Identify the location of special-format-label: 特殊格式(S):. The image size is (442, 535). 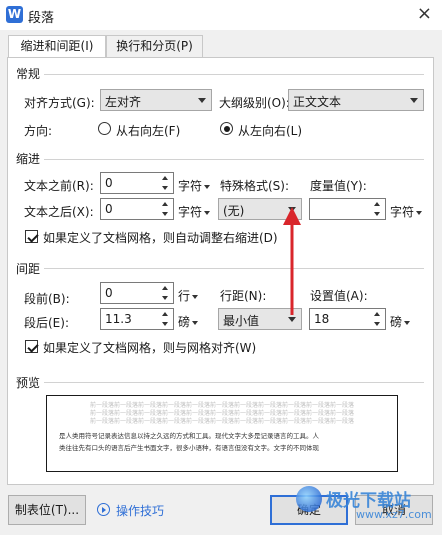
(255, 186).